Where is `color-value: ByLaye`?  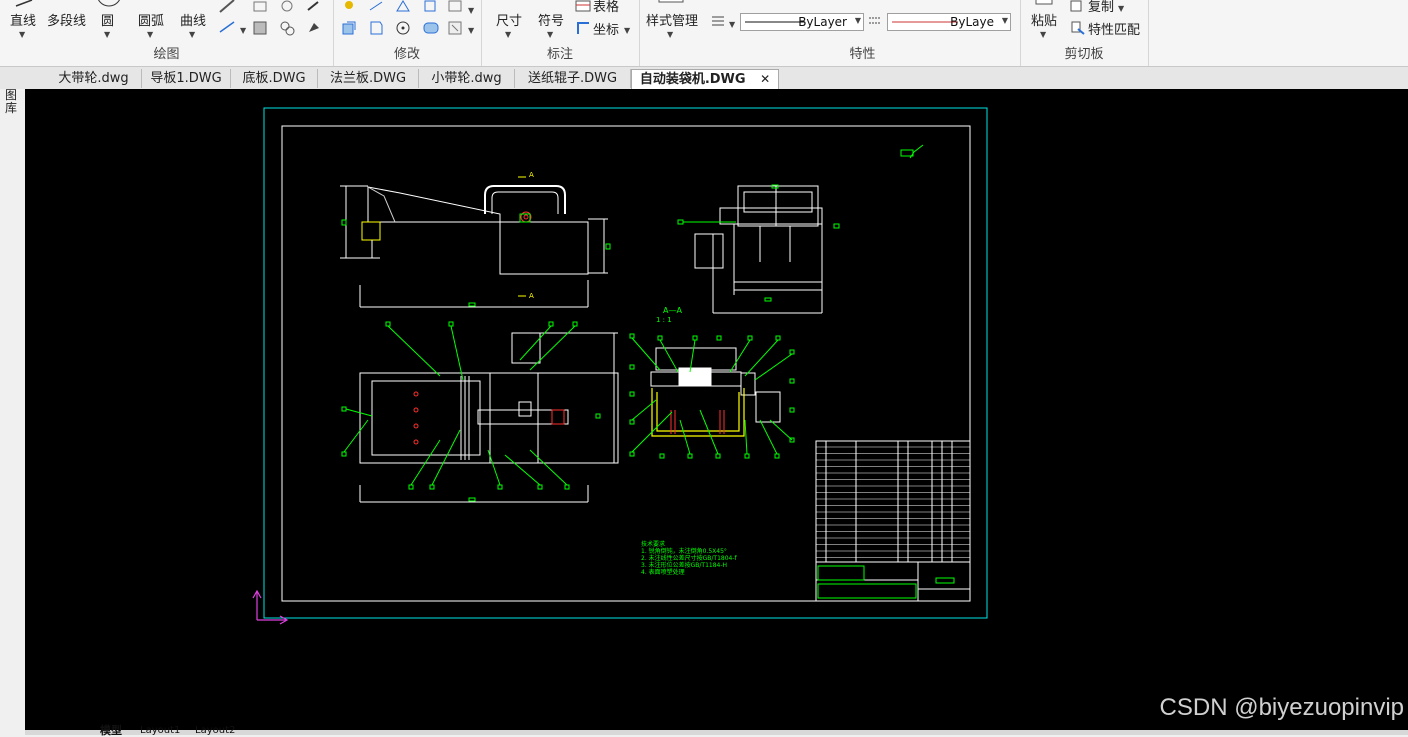
color-value: ByLaye is located at coordinates (972, 22).